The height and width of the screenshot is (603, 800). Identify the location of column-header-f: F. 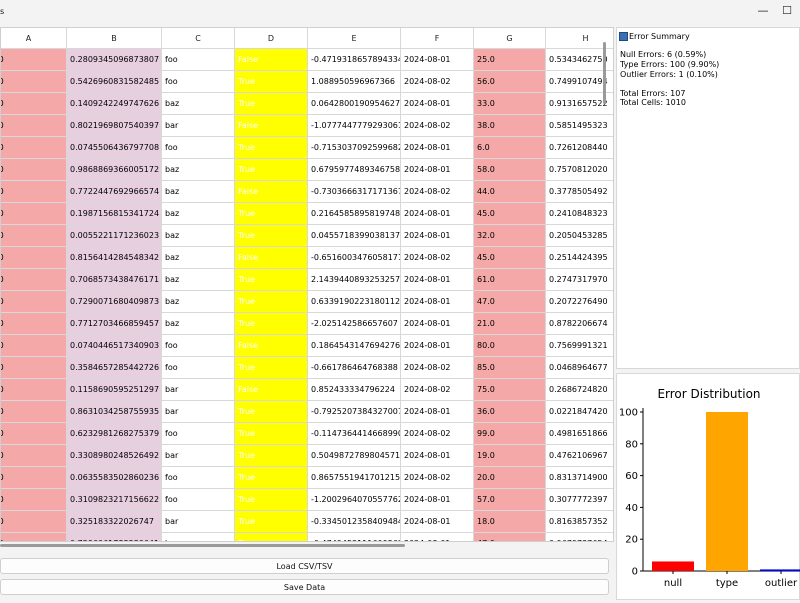
(437, 38).